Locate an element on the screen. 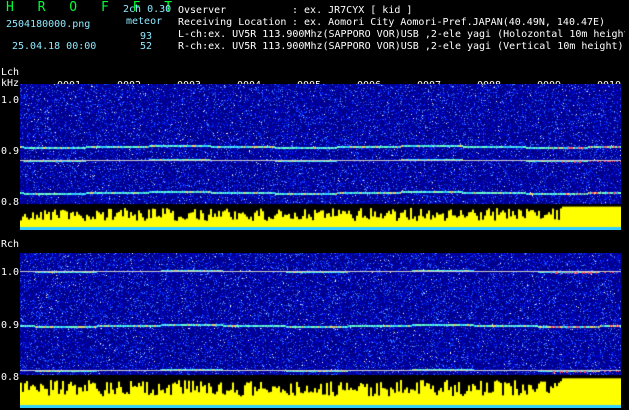 This screenshot has width=629, height=410. mode-label: 2ch 0.30 is located at coordinates (147, 9).